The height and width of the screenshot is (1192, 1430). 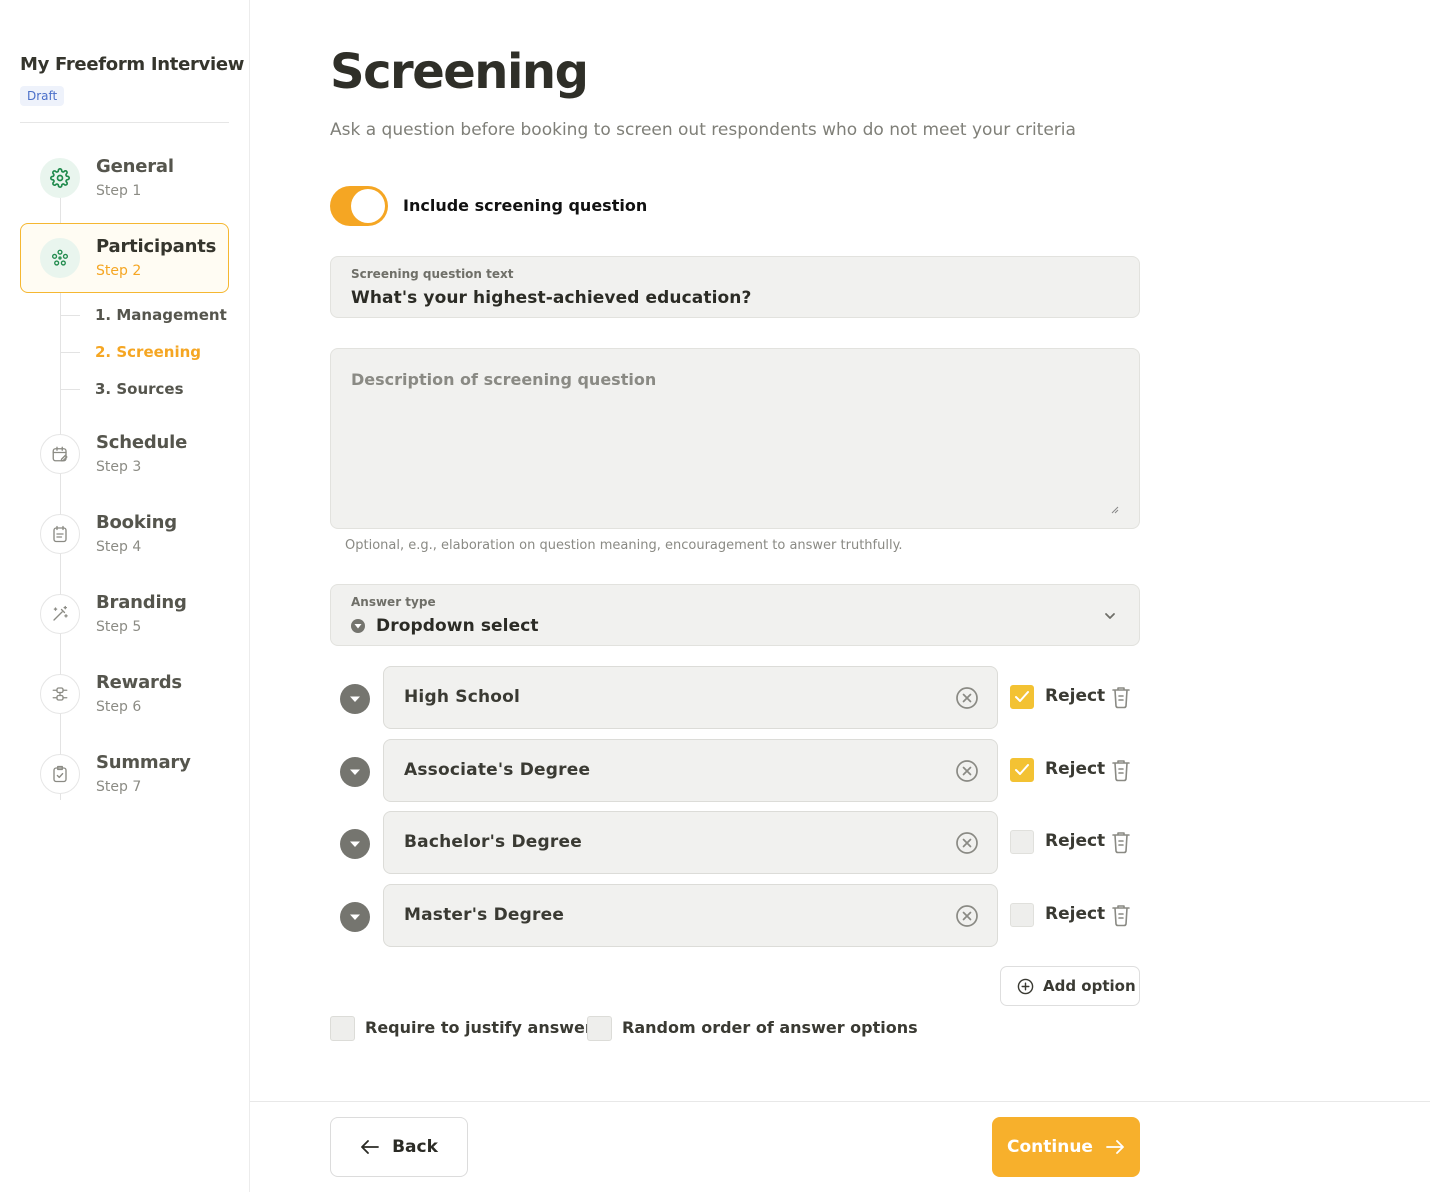 I want to click on step-number: Step 4, so click(x=119, y=547).